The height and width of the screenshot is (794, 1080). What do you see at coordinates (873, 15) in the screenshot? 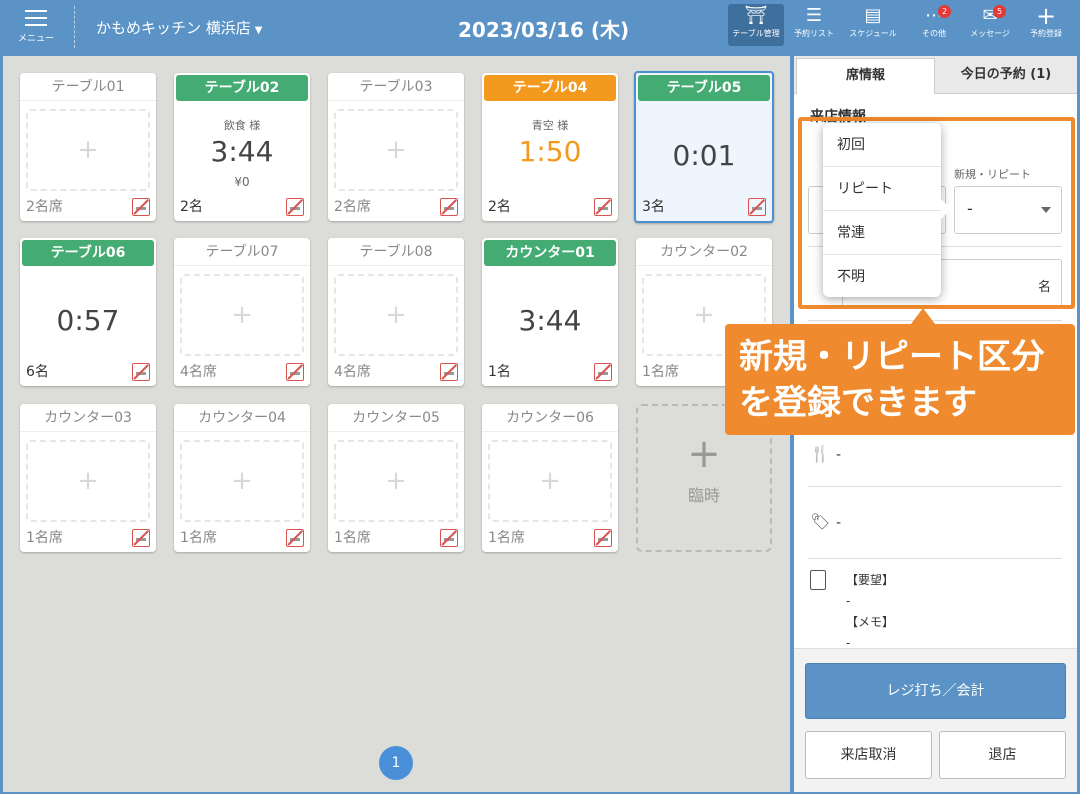
I see `schedule-icon: ▤` at bounding box center [873, 15].